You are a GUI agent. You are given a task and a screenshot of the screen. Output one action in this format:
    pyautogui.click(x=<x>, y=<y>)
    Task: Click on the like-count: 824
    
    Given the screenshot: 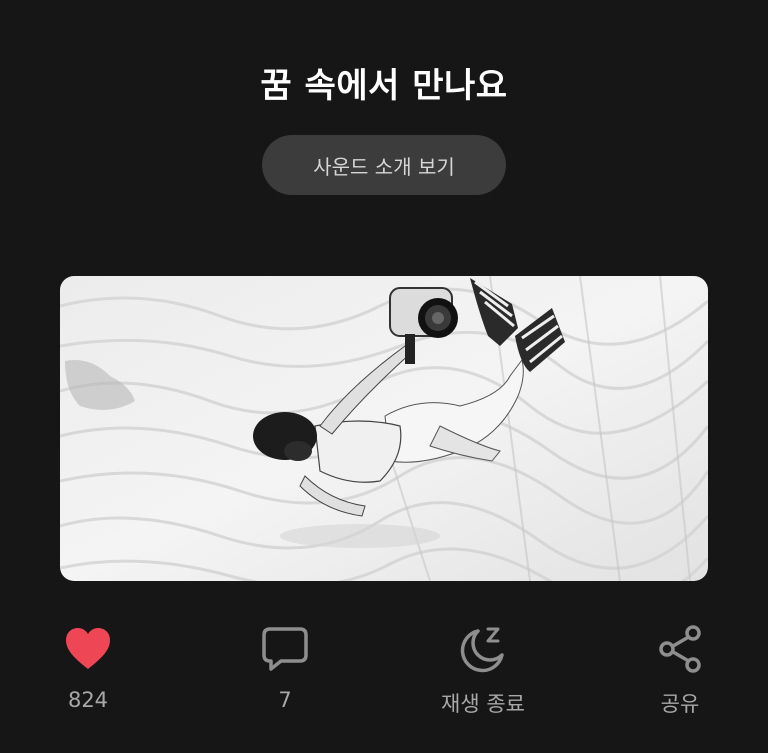 What is the action you would take?
    pyautogui.click(x=88, y=700)
    